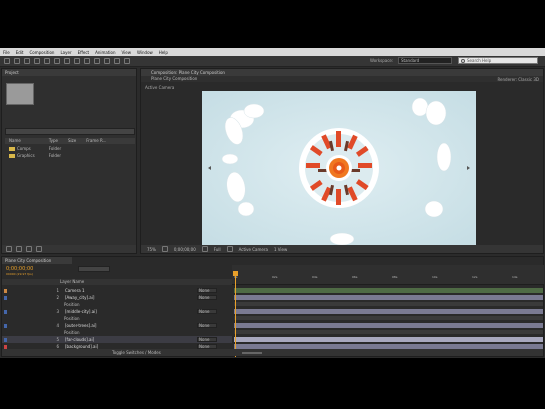  What do you see at coordinates (97, 61) in the screenshot?
I see `brush-tool-icon` at bounding box center [97, 61].